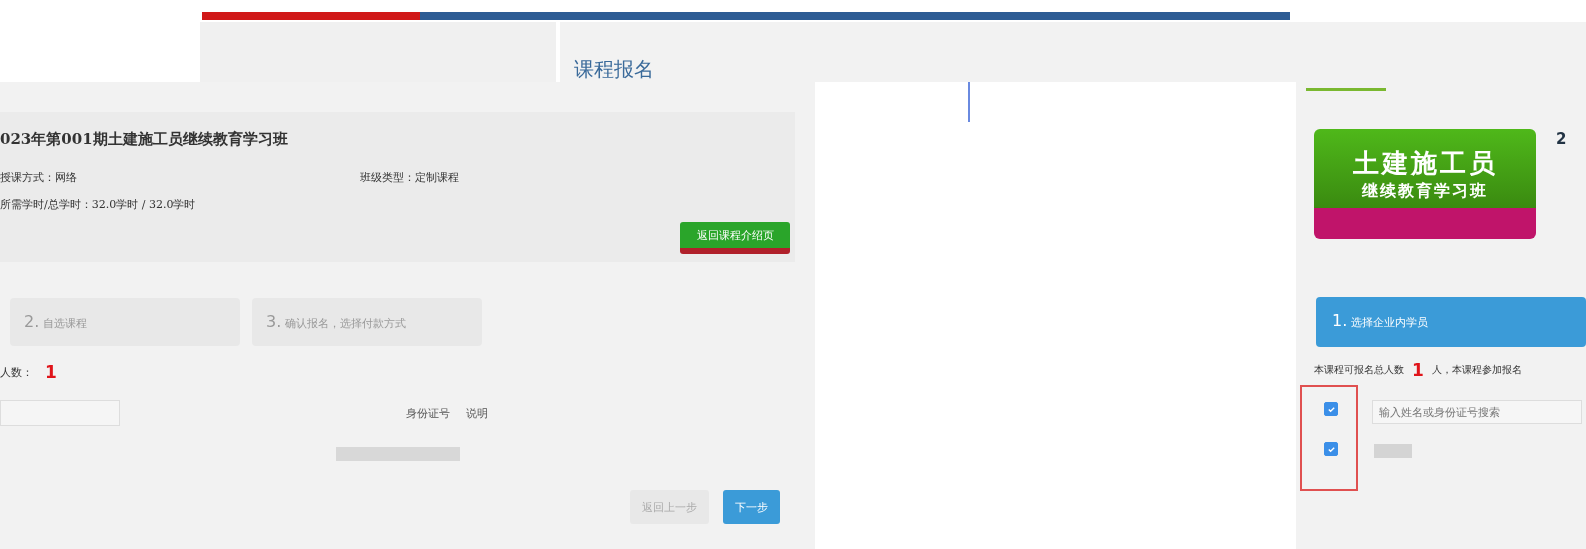 Image resolution: width=1586 pixels, height=549 pixels. I want to click on count-label: 人数：, so click(16, 372).